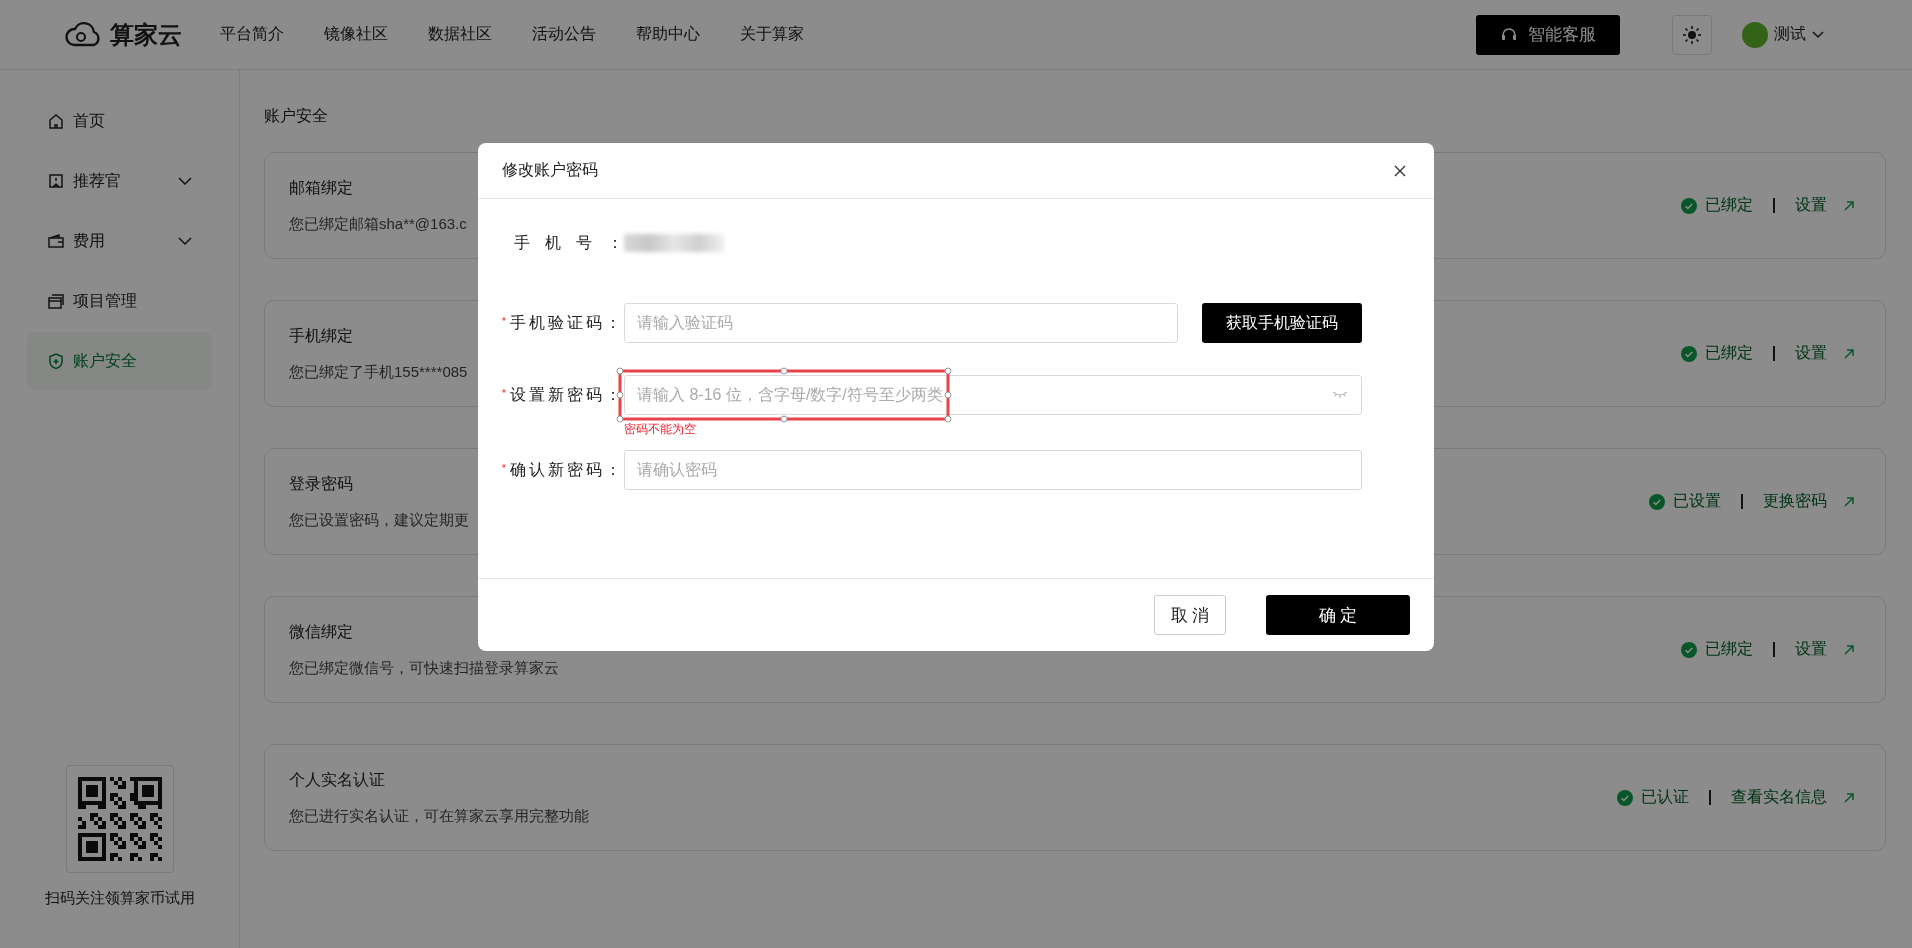  Describe the element at coordinates (1755, 34) in the screenshot. I see `avatar-icon` at that location.